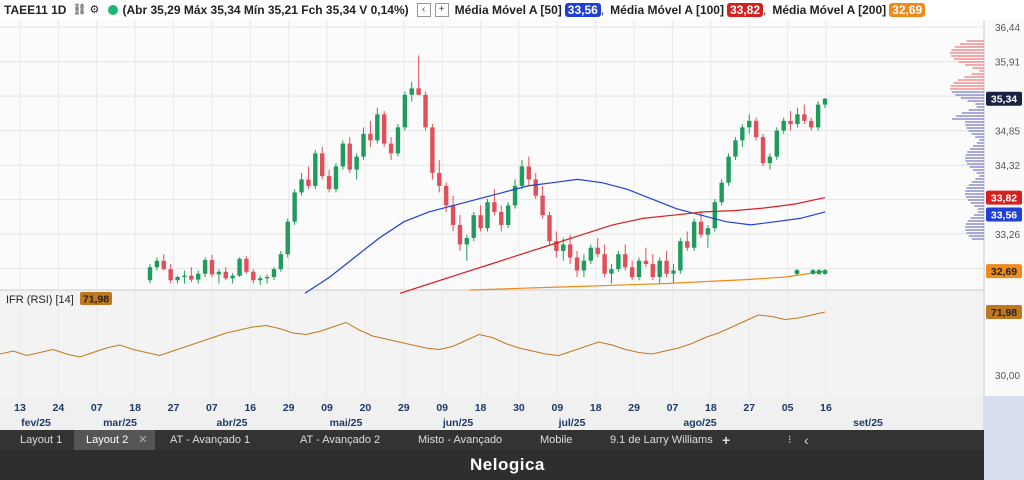 Image resolution: width=1024 pixels, height=480 pixels. I want to click on tab-layout-3: AT - Avançado 1, so click(210, 440).